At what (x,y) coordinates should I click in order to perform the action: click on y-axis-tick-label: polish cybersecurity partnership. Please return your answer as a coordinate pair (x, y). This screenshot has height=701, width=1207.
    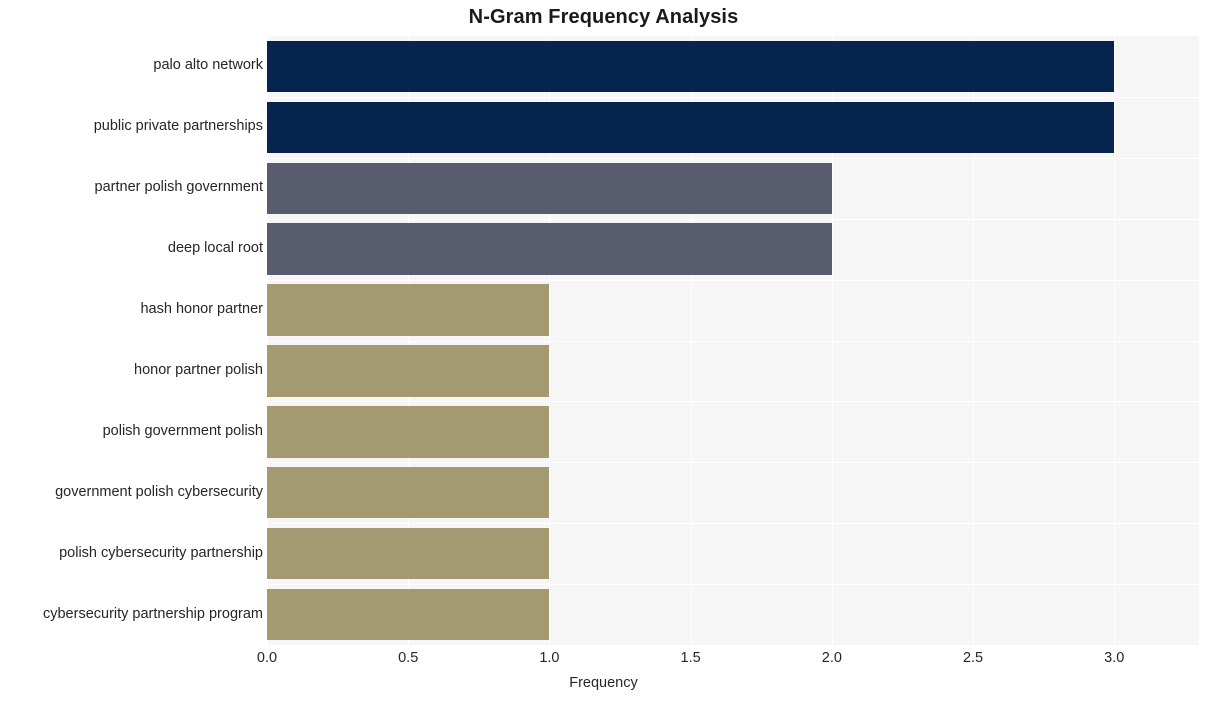
    Looking at the image, I should click on (161, 552).